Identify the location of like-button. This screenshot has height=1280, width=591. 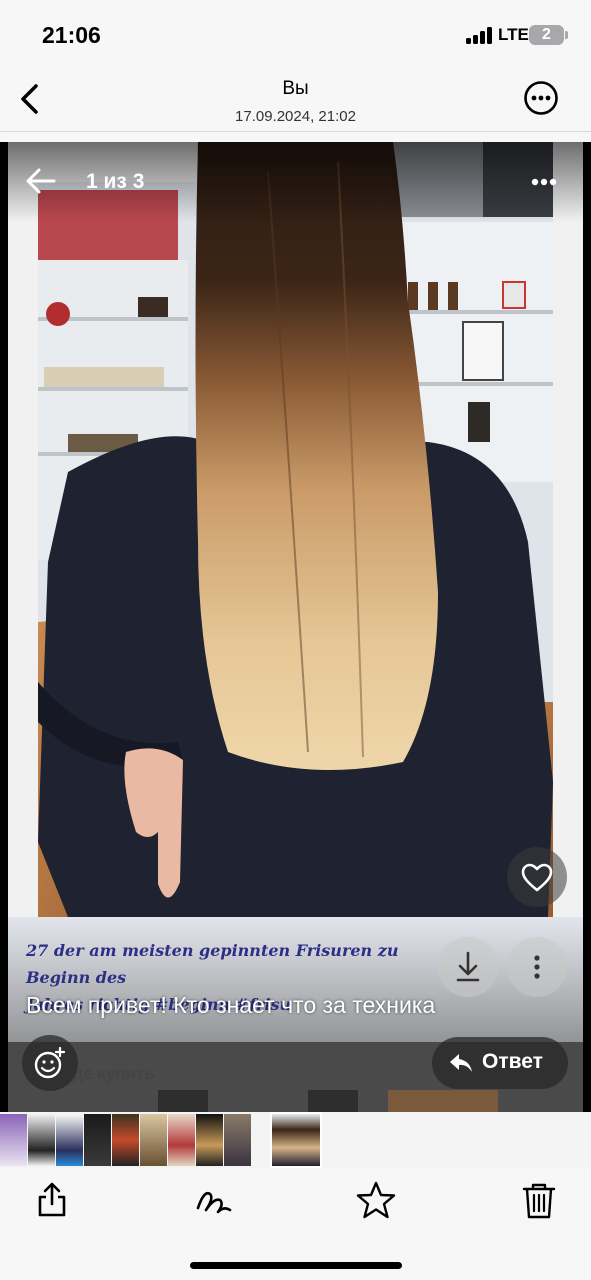
(537, 877).